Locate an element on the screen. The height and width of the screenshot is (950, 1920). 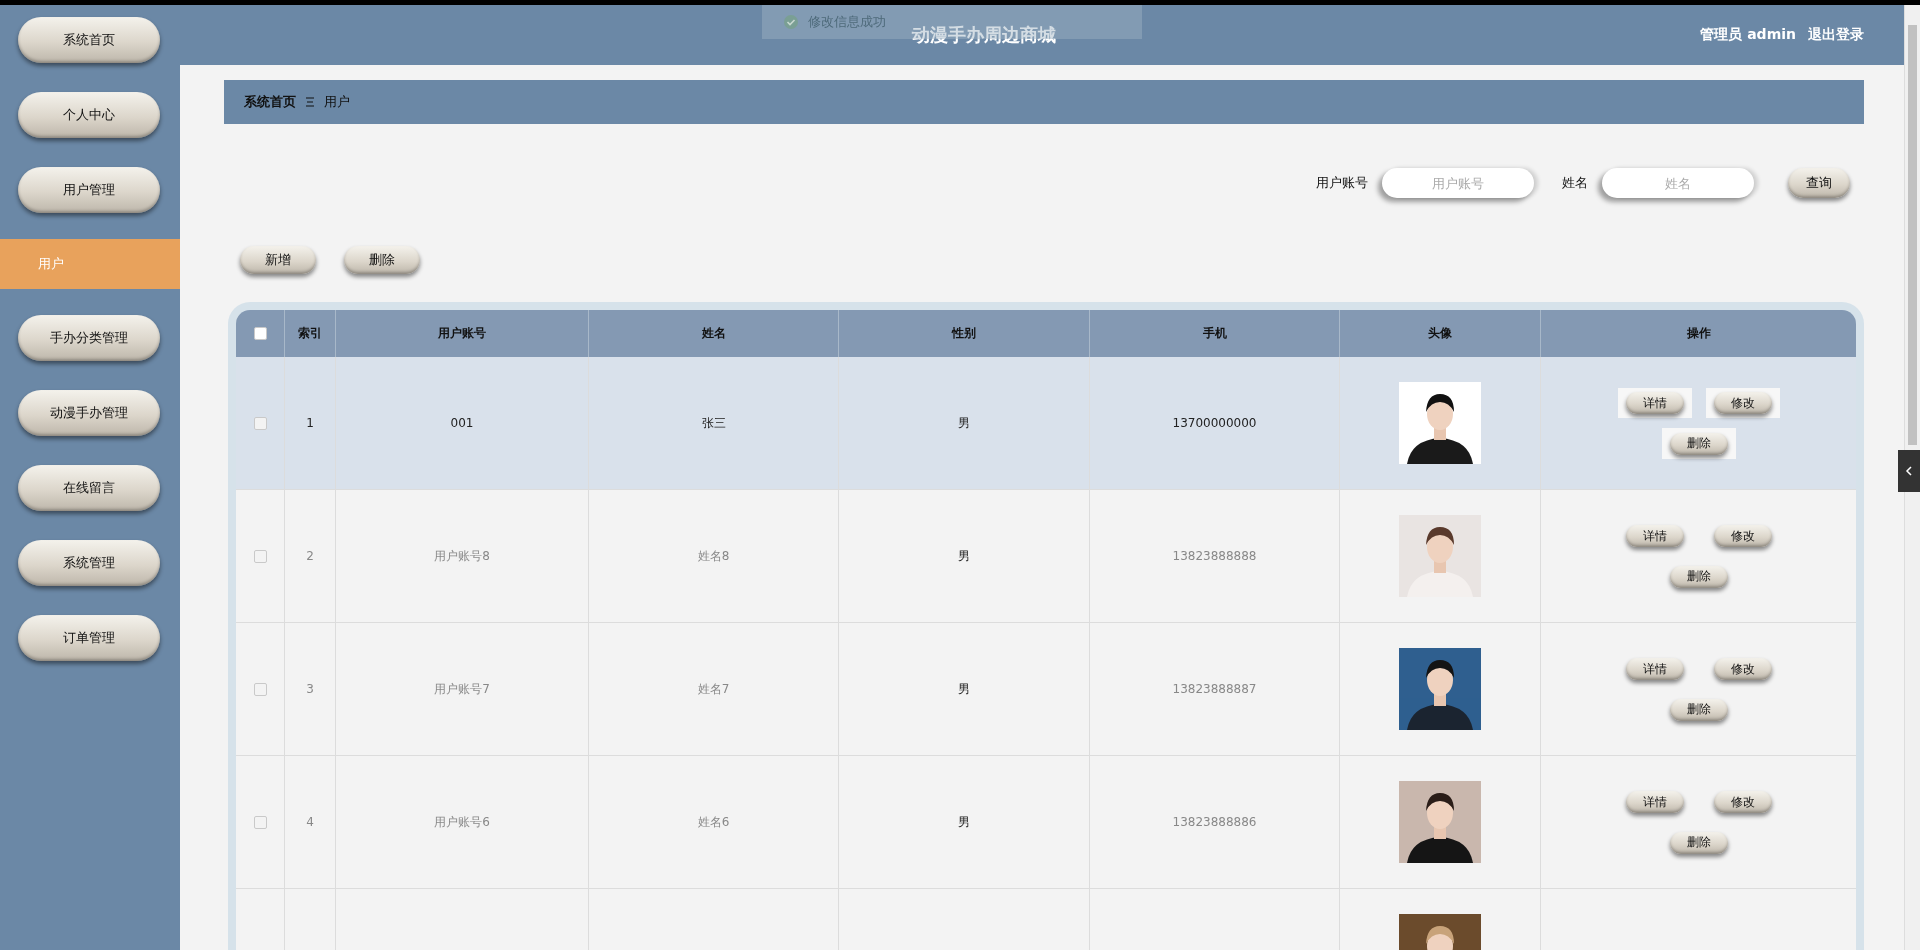
cell-text: 用户账号7 is located at coordinates (462, 689).